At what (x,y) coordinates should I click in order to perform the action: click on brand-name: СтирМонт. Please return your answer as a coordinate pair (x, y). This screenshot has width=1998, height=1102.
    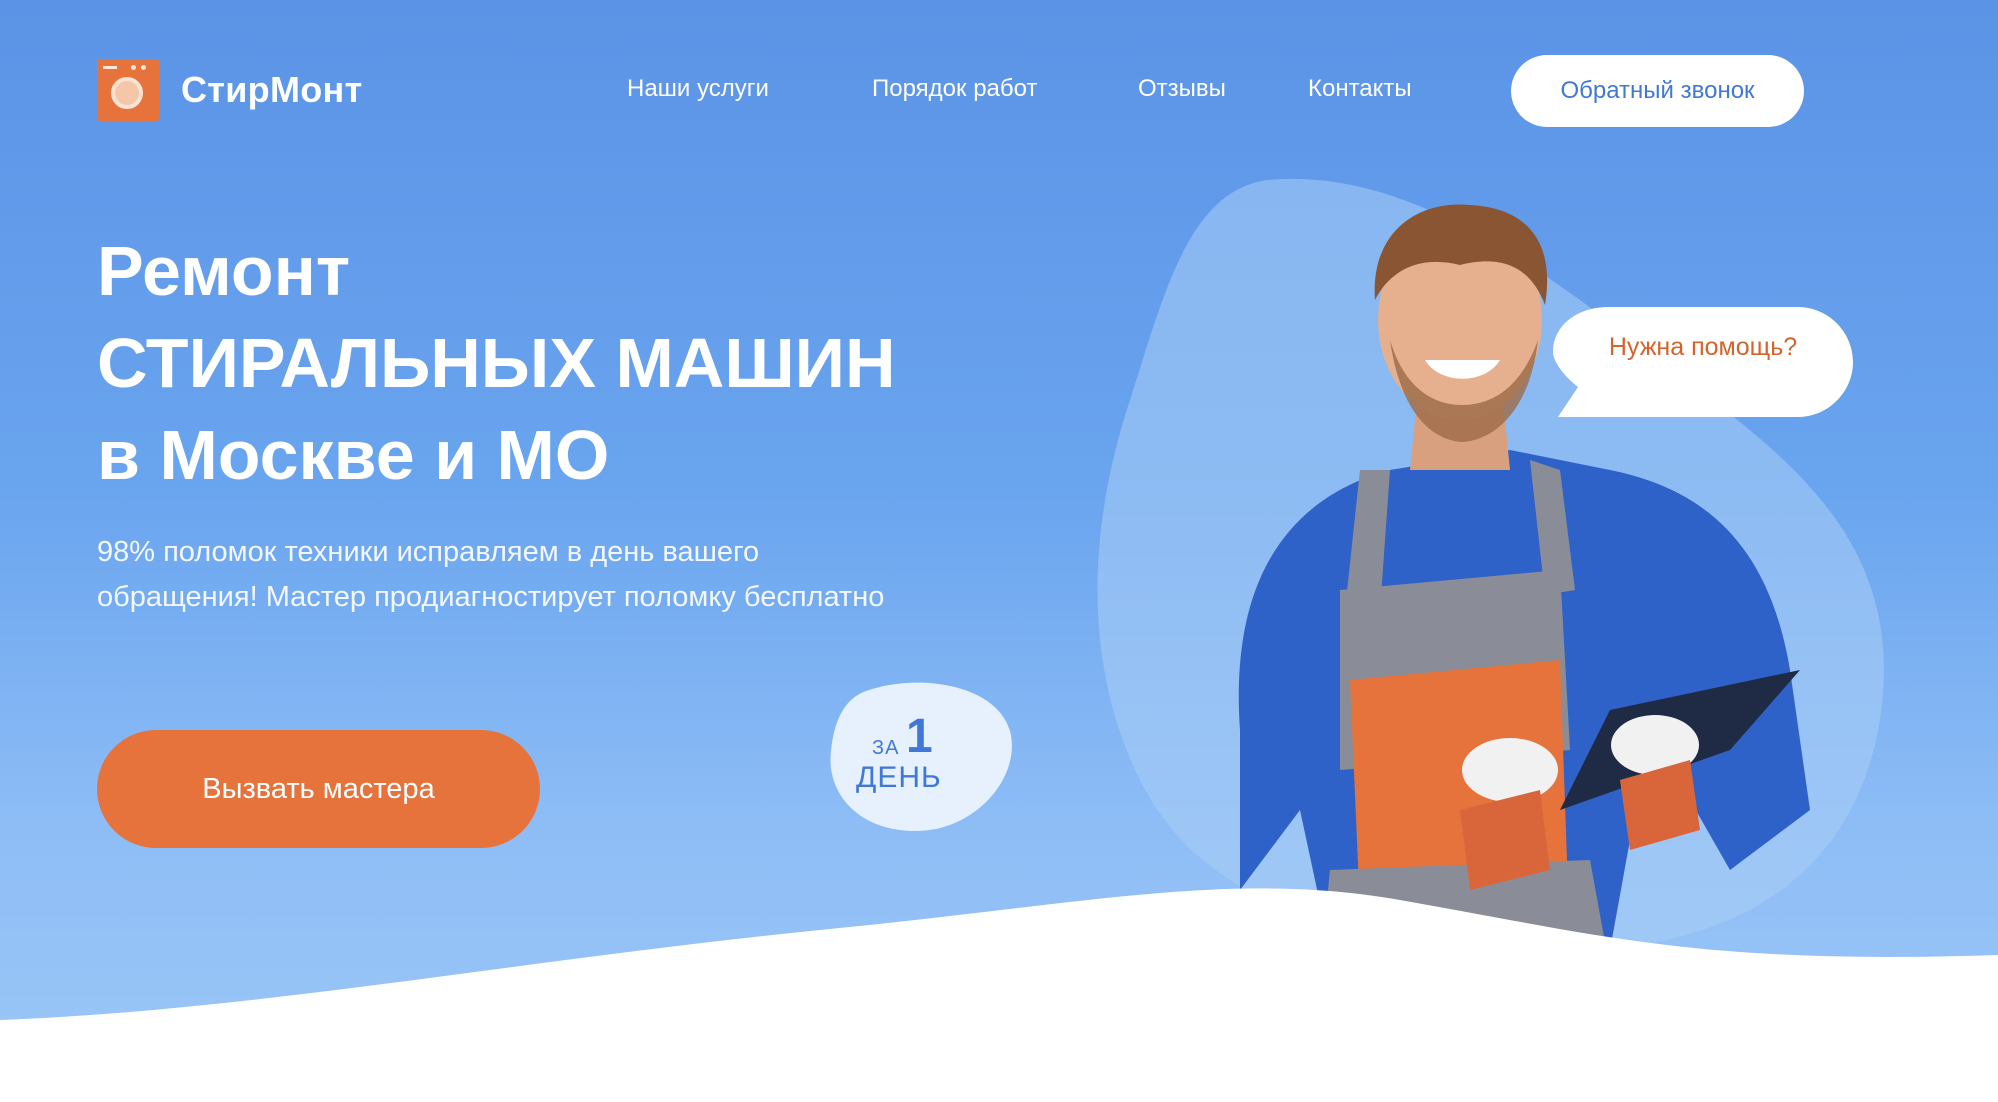
    Looking at the image, I should click on (272, 89).